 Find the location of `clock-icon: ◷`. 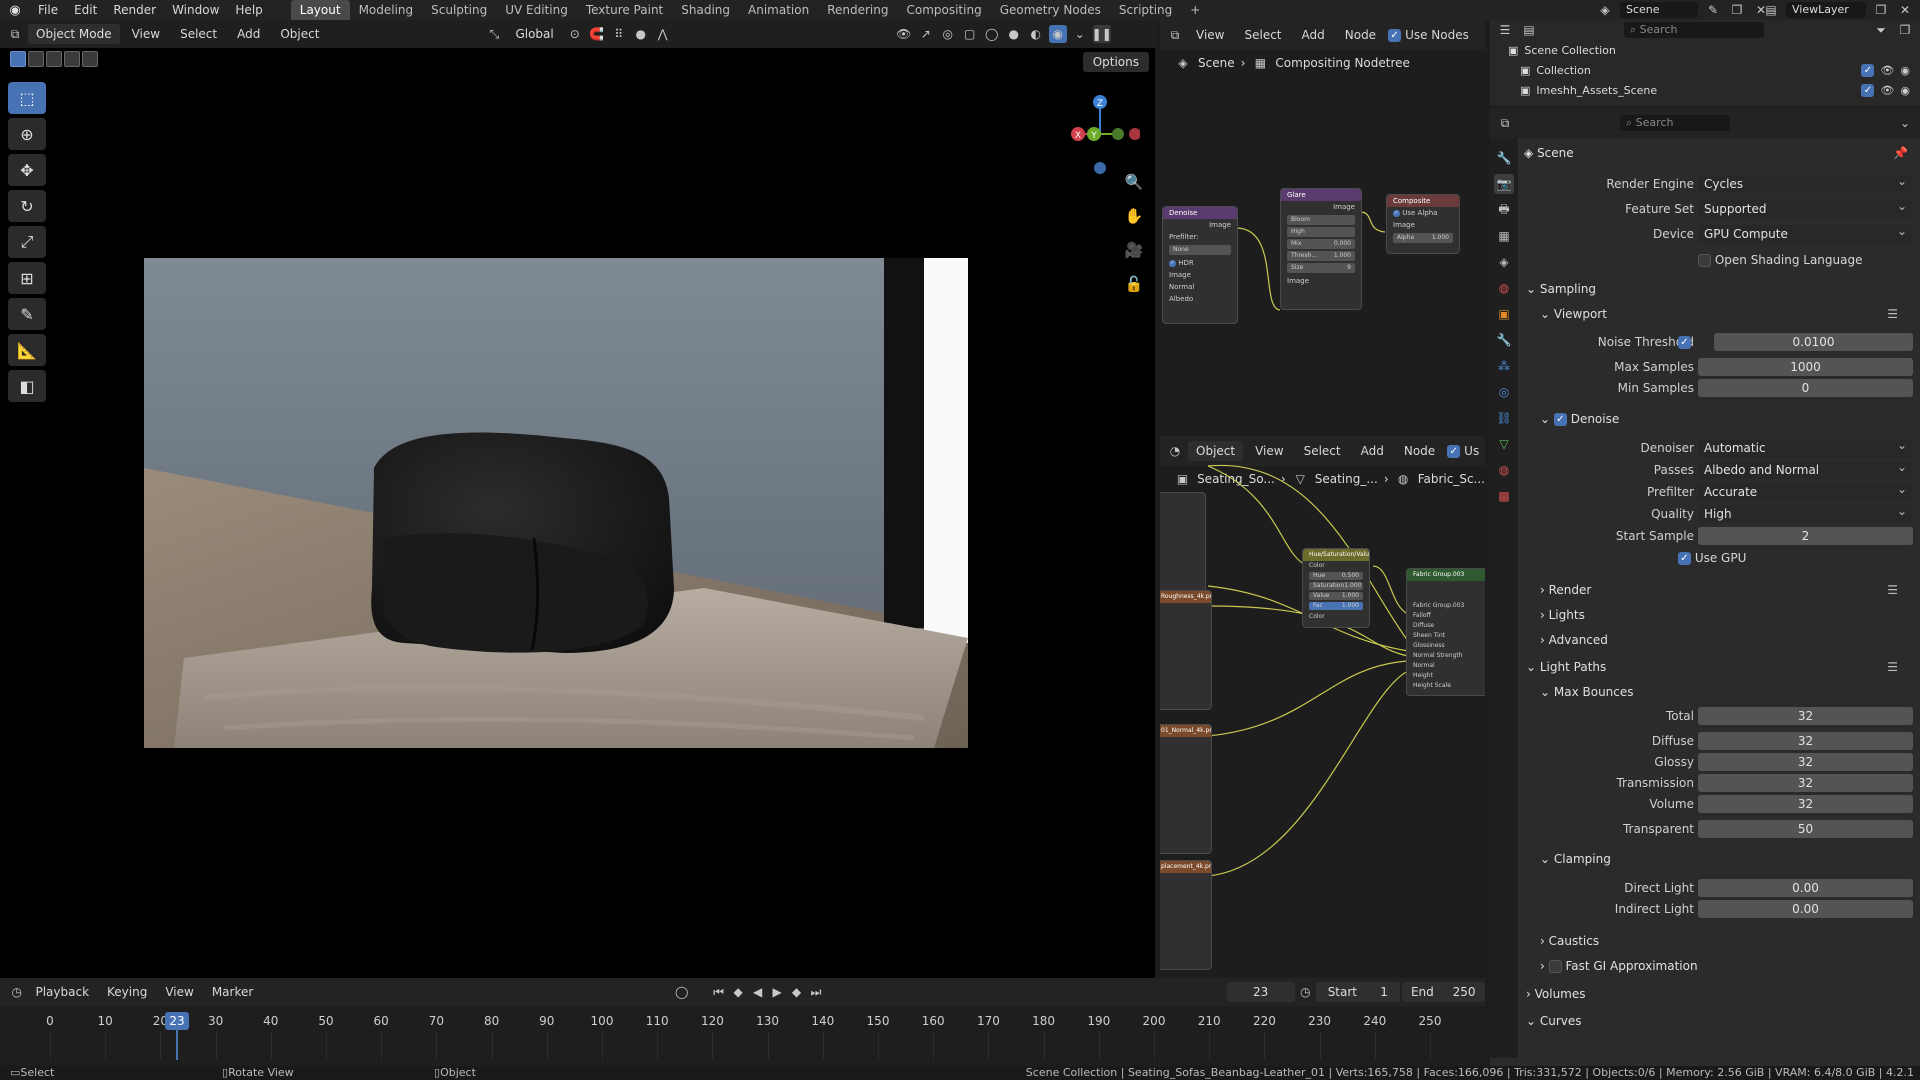

clock-icon: ◷ is located at coordinates (1305, 992).